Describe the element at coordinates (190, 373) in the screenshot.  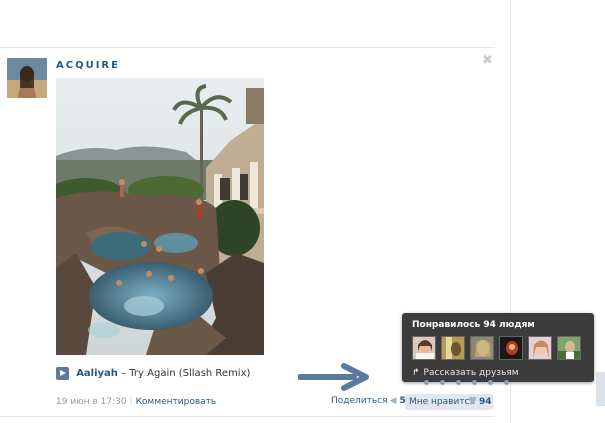
I see `audio-title: Try Again (Sllash Remix)` at that location.